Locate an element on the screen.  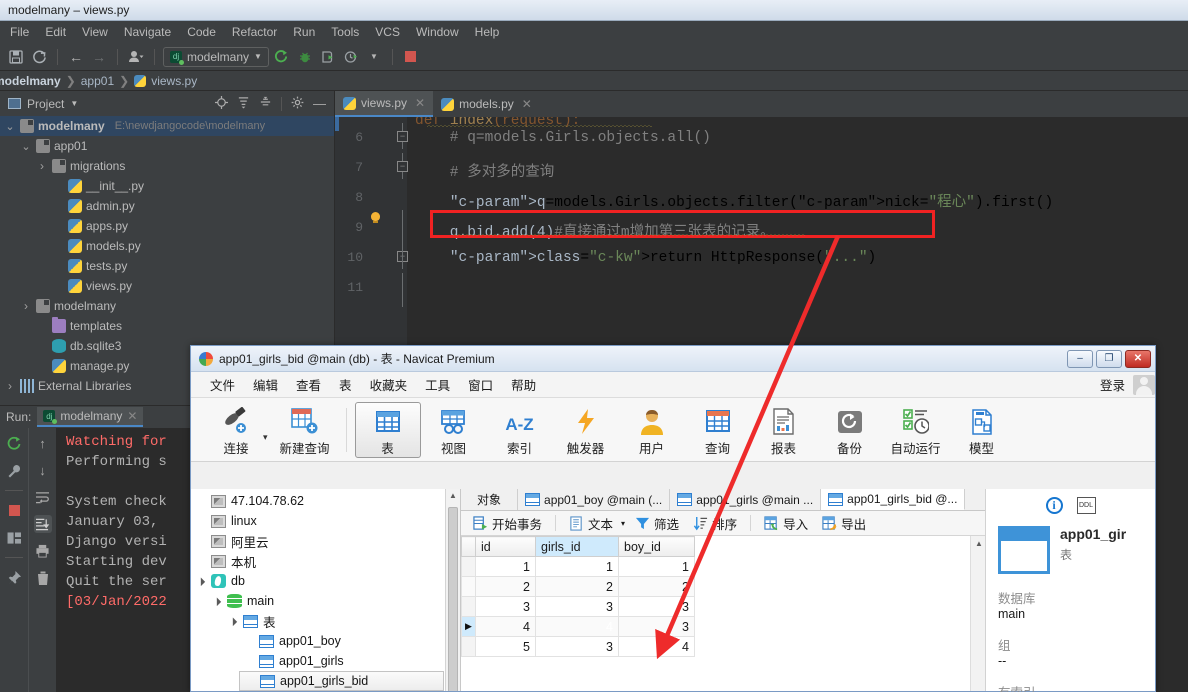
navicat-toolbar-index-az: A-Z 索引 is located at coordinates (520, 430).